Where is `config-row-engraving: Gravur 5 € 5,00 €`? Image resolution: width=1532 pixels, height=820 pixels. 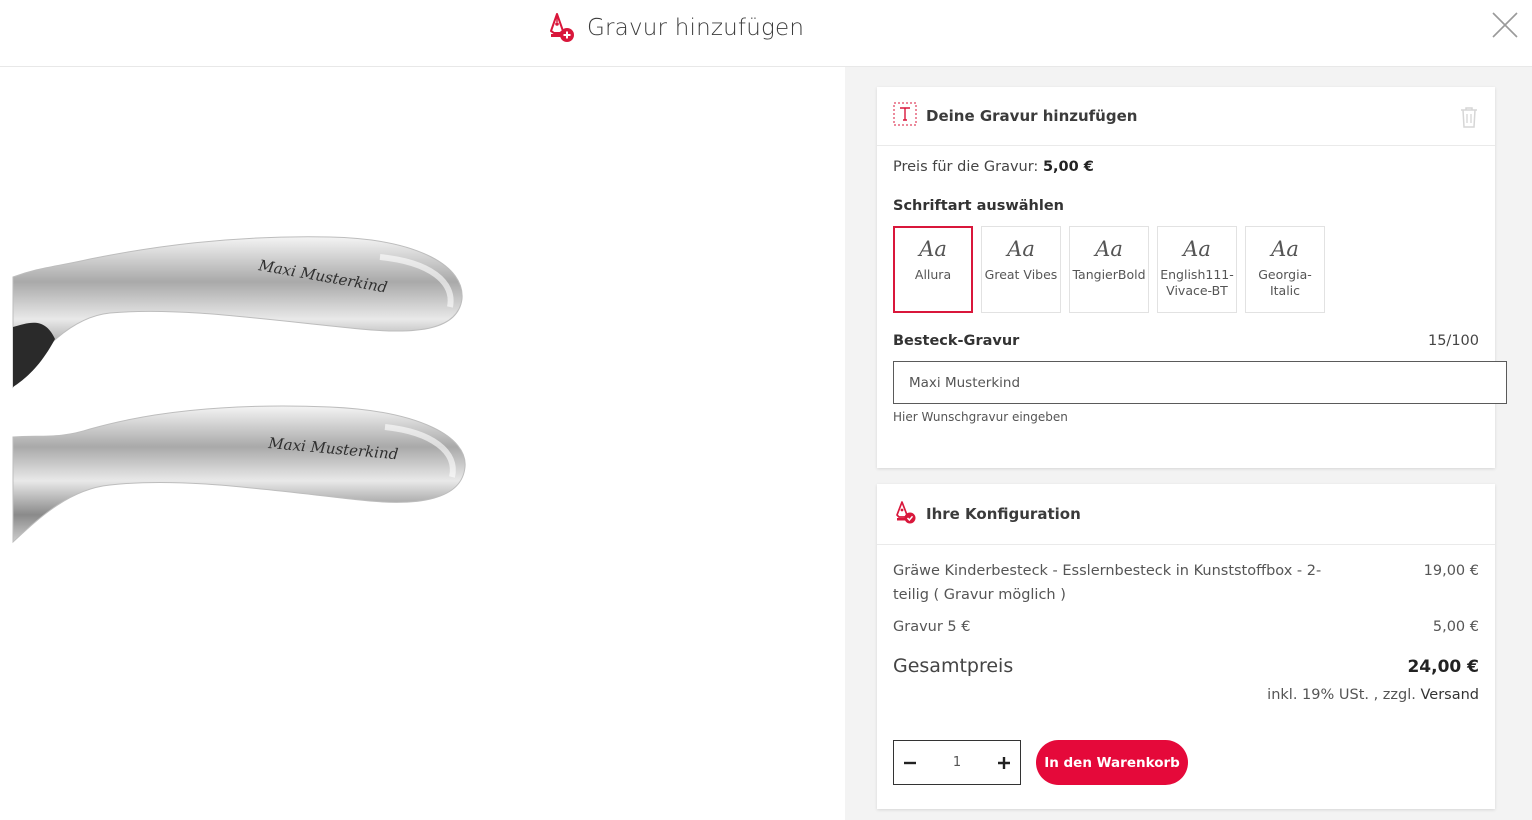
config-row-engraving: Gravur 5 € 5,00 € is located at coordinates (1186, 627).